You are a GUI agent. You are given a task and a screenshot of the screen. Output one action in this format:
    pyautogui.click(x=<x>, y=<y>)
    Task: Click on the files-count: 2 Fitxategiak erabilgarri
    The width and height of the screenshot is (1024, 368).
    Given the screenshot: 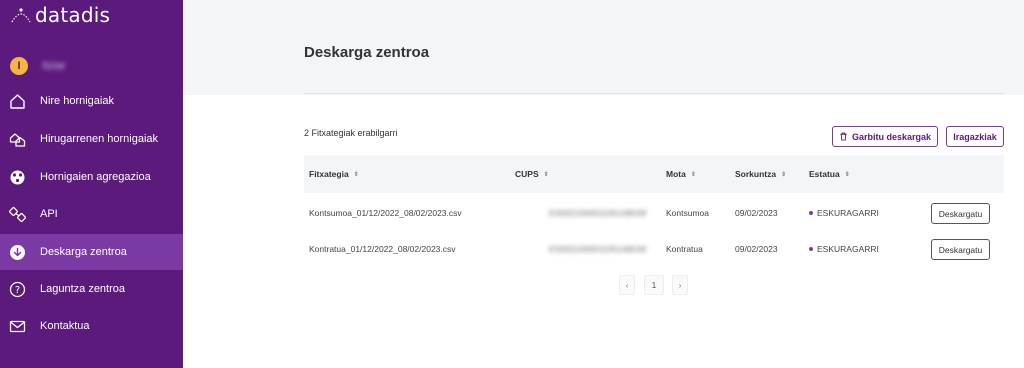 What is the action you would take?
    pyautogui.click(x=351, y=133)
    